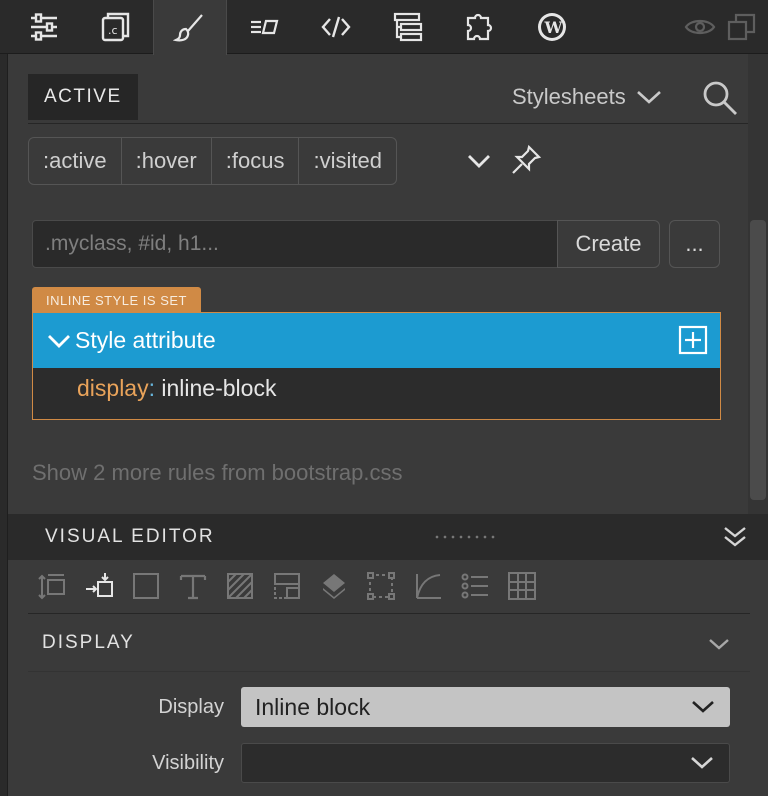 Image resolution: width=768 pixels, height=796 pixels. I want to click on code-file-icon: .c, so click(116, 27).